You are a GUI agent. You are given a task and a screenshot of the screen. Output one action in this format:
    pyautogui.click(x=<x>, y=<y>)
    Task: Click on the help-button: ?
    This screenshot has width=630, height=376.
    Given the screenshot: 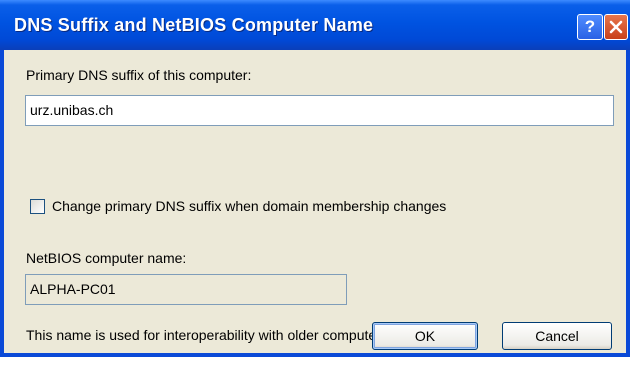 What is the action you would take?
    pyautogui.click(x=590, y=27)
    